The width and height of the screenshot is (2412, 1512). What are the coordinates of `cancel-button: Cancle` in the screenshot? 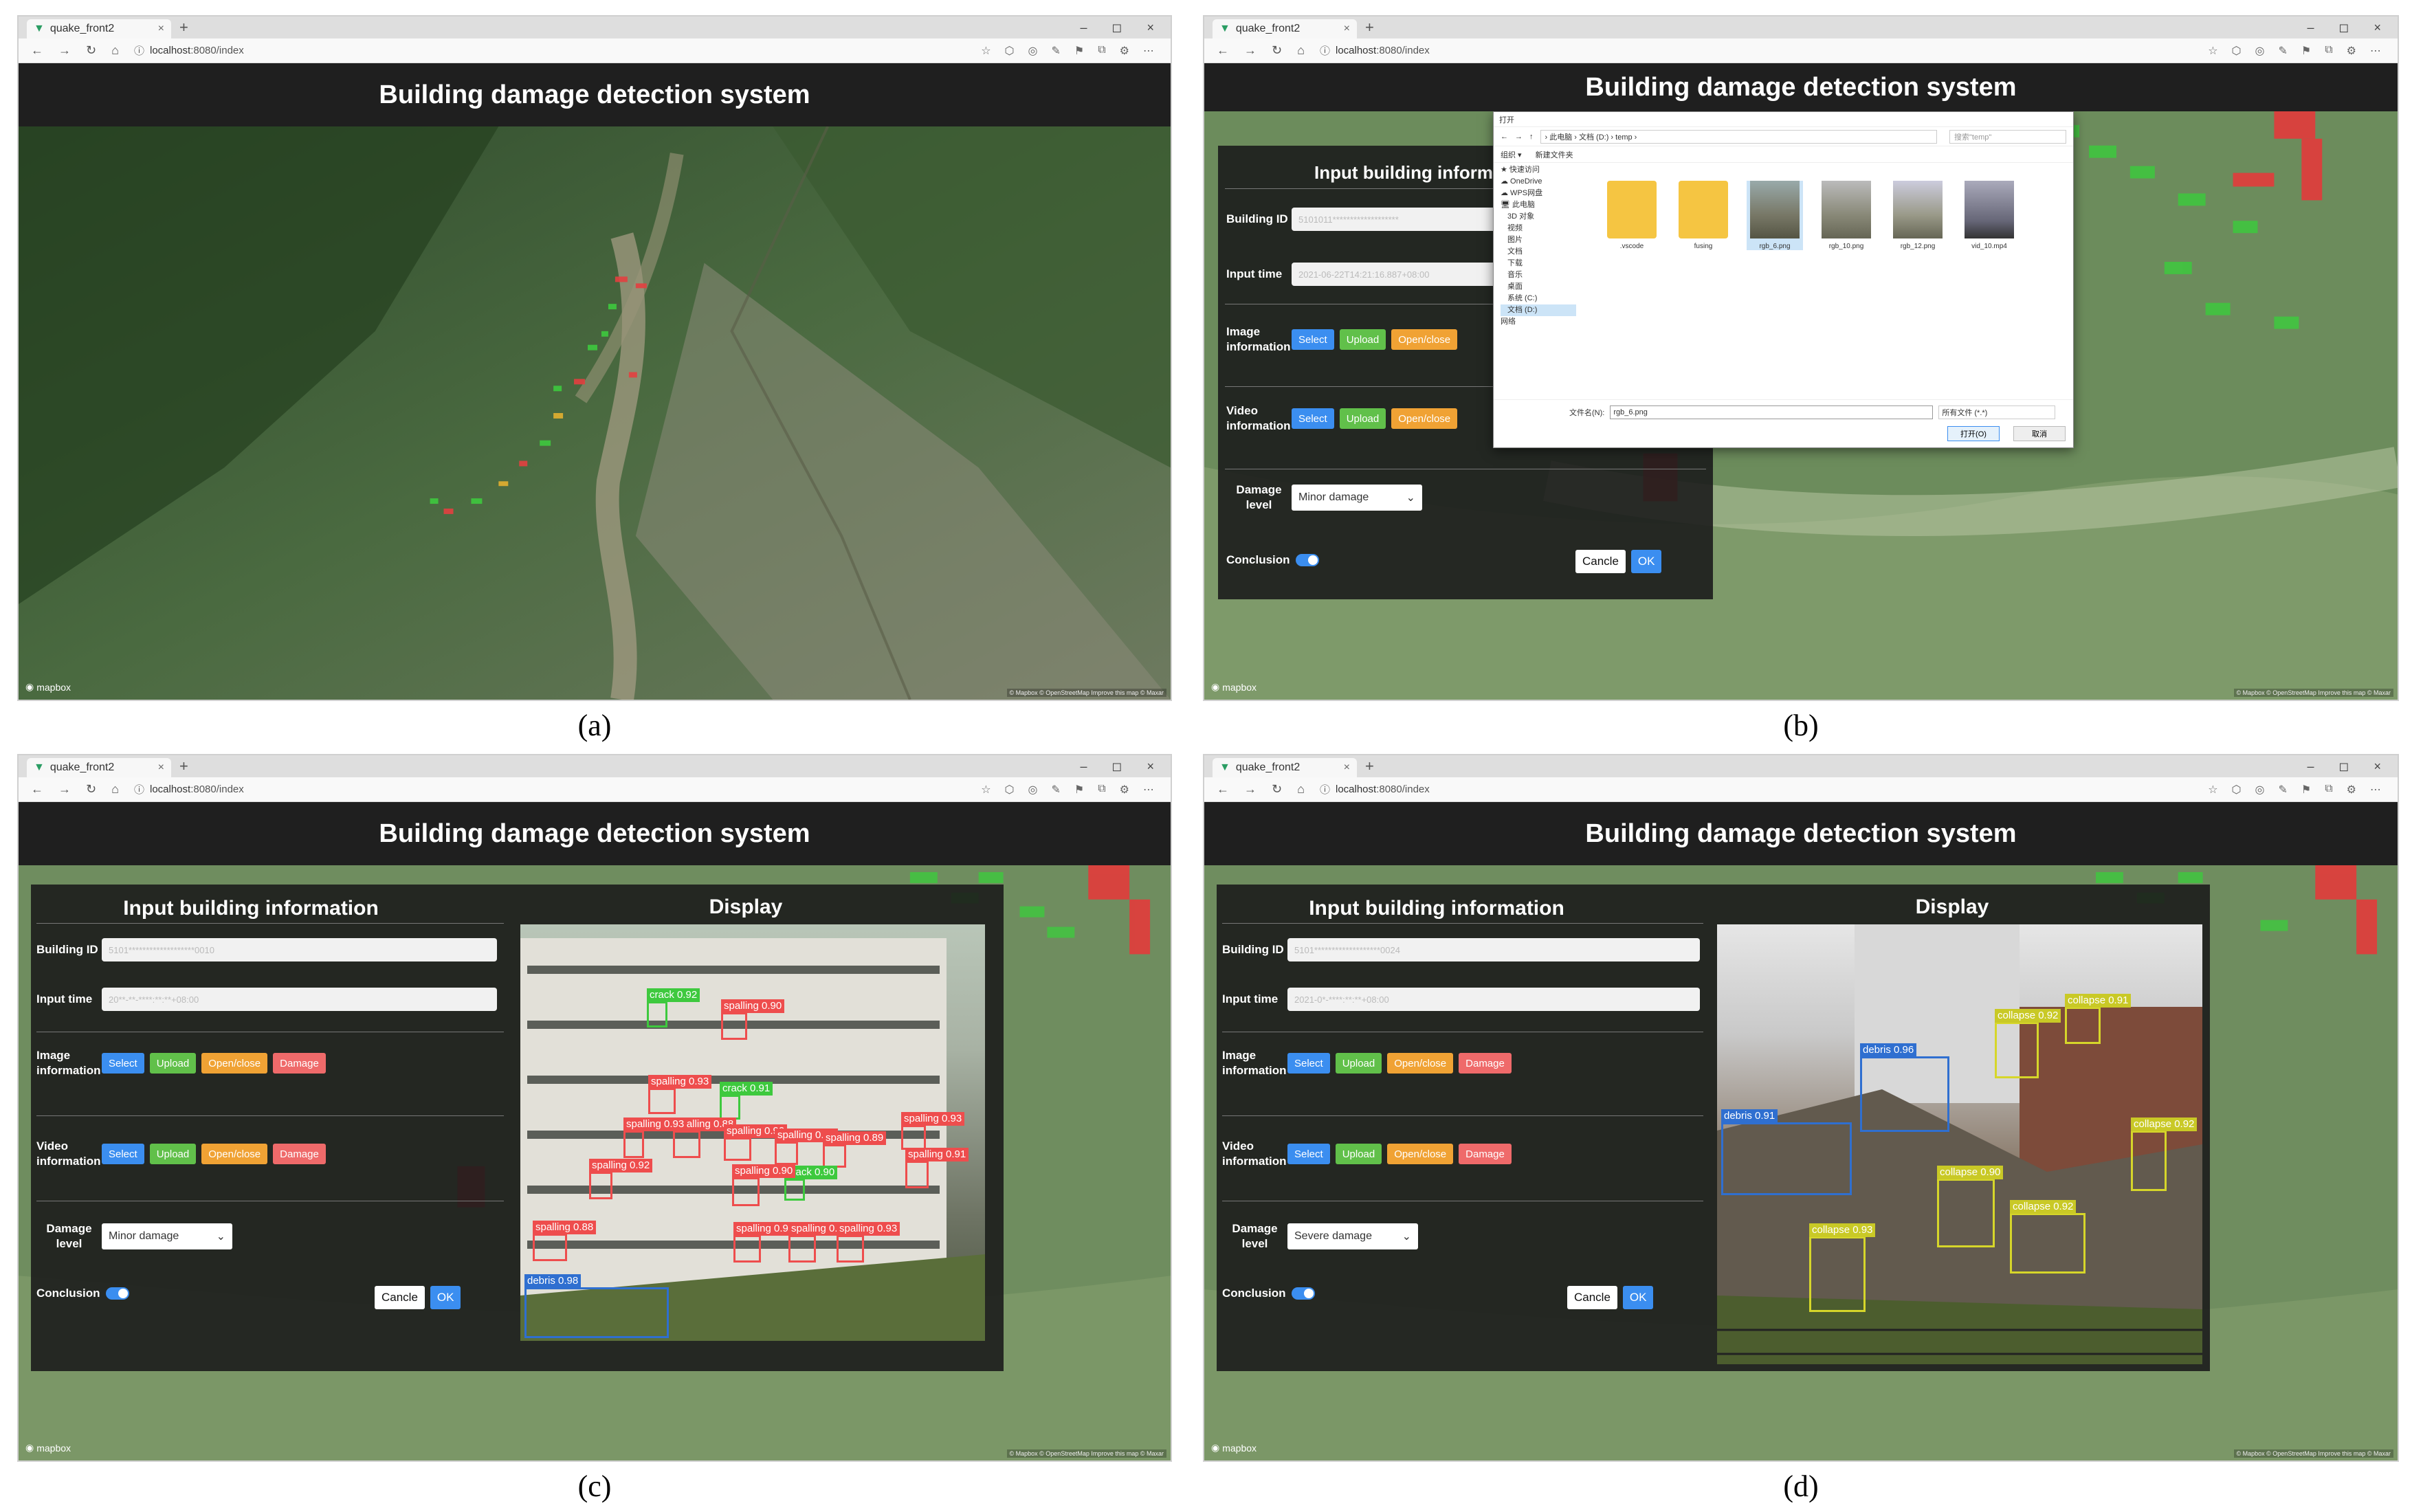 It's located at (1592, 1297).